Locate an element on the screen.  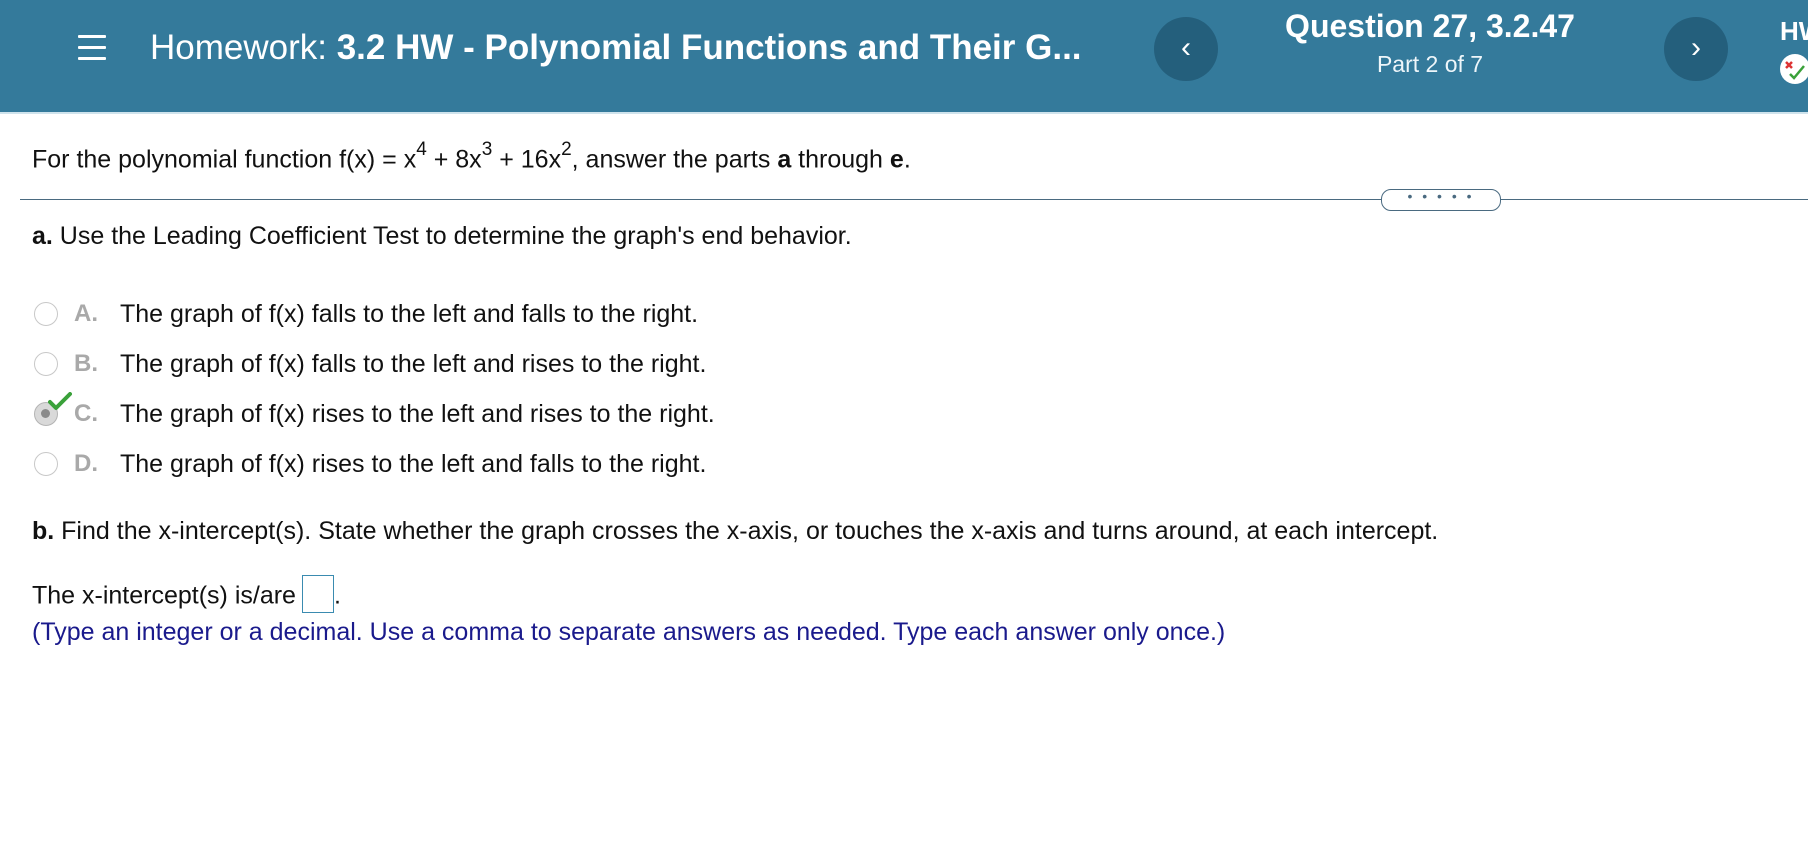
hamburger-menu-icon is located at coordinates (92, 48).